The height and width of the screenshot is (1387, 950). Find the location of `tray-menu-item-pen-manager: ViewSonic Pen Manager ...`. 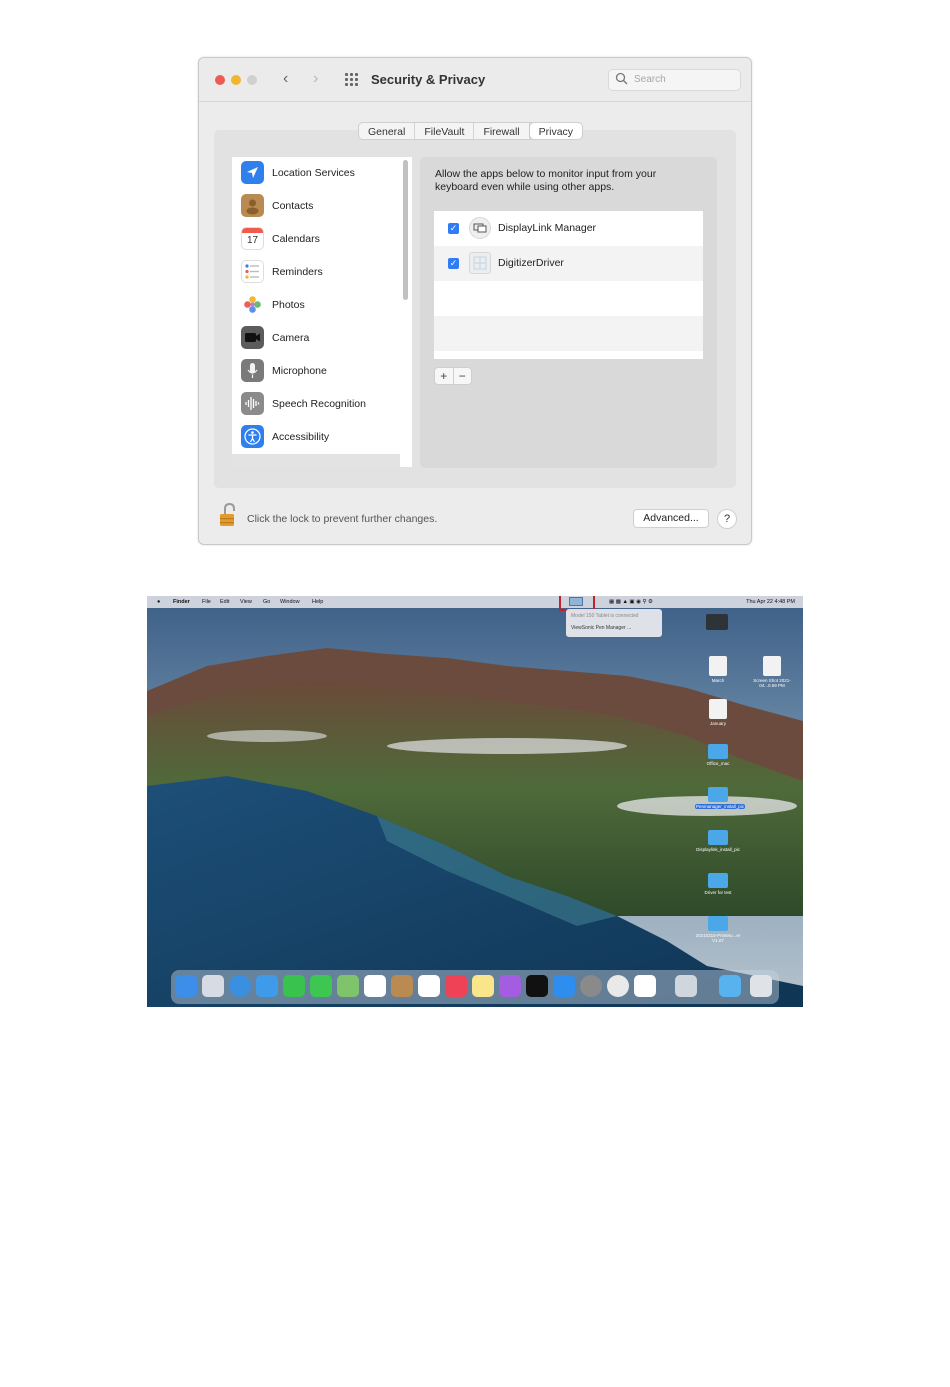

tray-menu-item-pen-manager: ViewSonic Pen Manager ... is located at coordinates (601, 628).